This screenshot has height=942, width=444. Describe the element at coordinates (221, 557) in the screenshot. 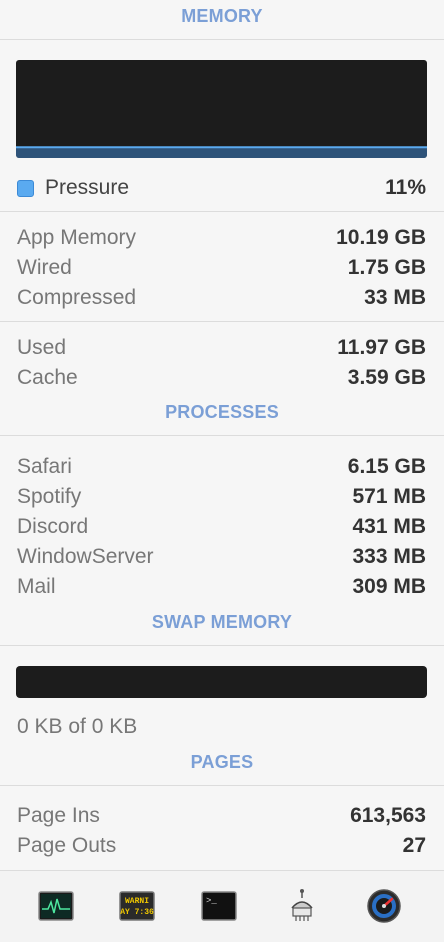

I see `process-row: WindowServer 333 MB` at that location.